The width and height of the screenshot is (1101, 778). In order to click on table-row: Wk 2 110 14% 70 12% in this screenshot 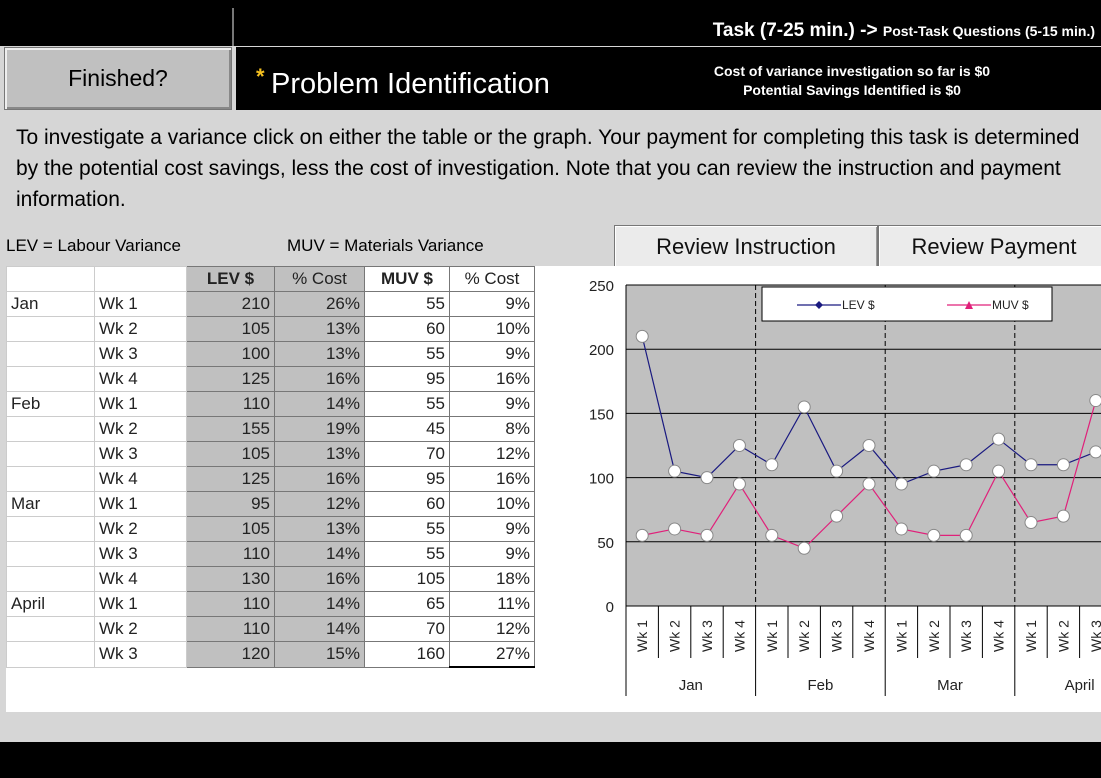, I will do `click(270, 629)`.